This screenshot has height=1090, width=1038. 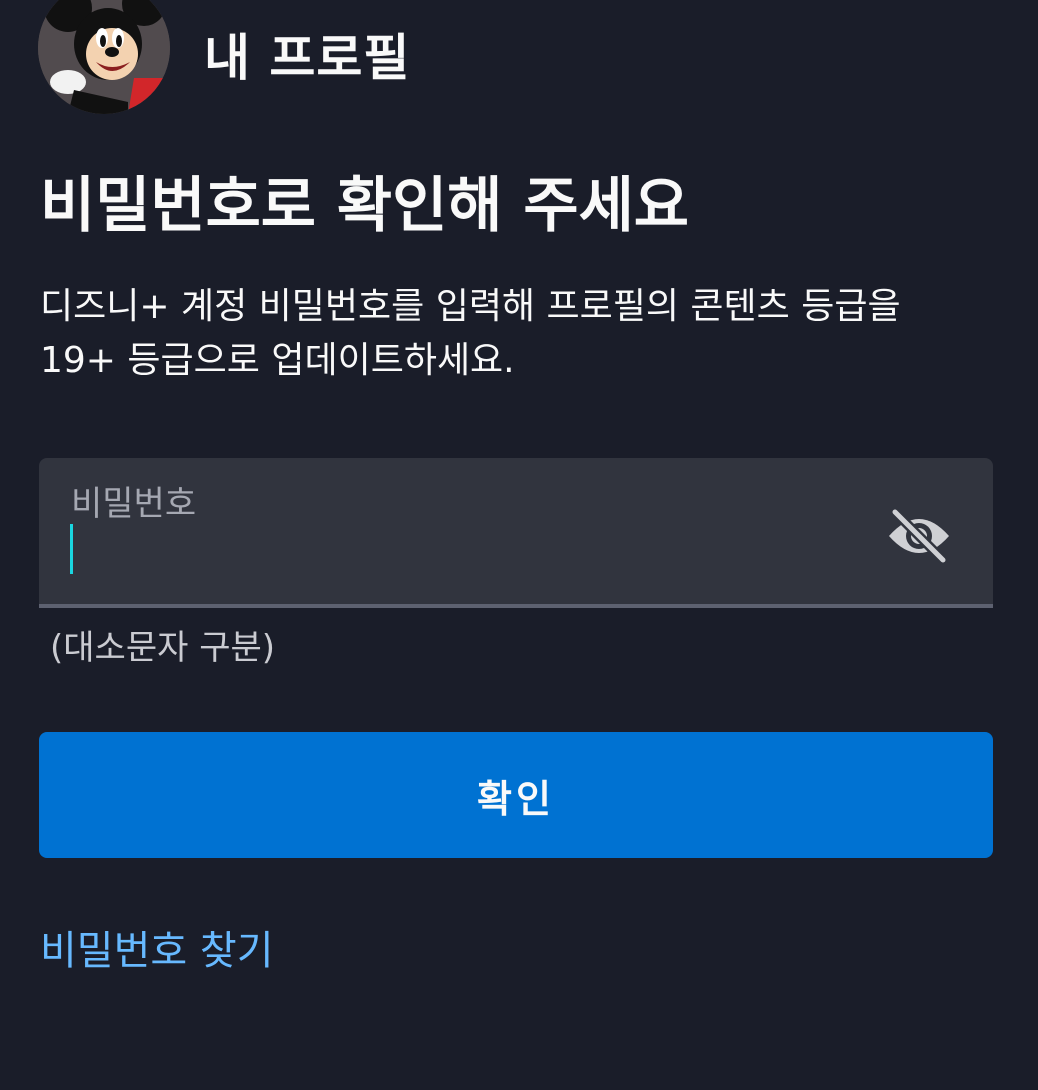 I want to click on forgot-password-link: 비밀번호 찾기, so click(x=157, y=947).